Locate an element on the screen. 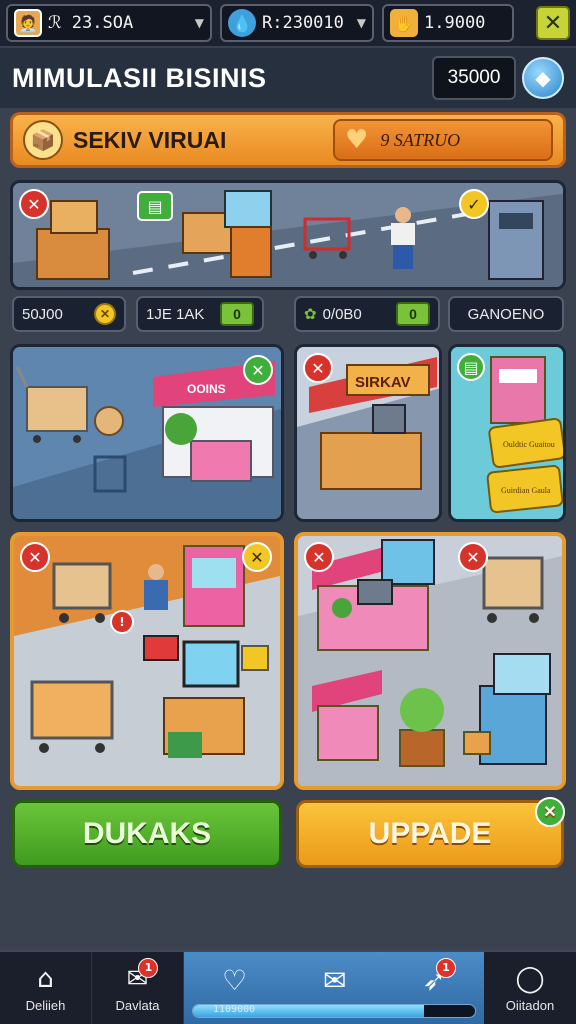 The width and height of the screenshot is (576, 1024). box-icon: 📦 is located at coordinates (43, 140).